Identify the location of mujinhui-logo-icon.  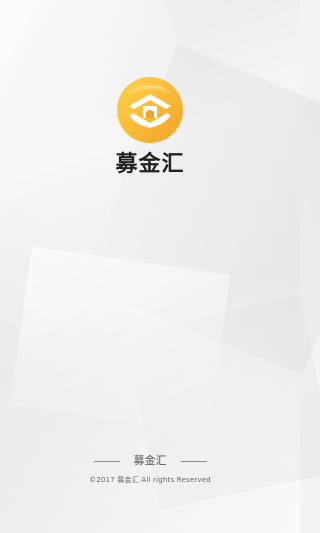
(150, 110).